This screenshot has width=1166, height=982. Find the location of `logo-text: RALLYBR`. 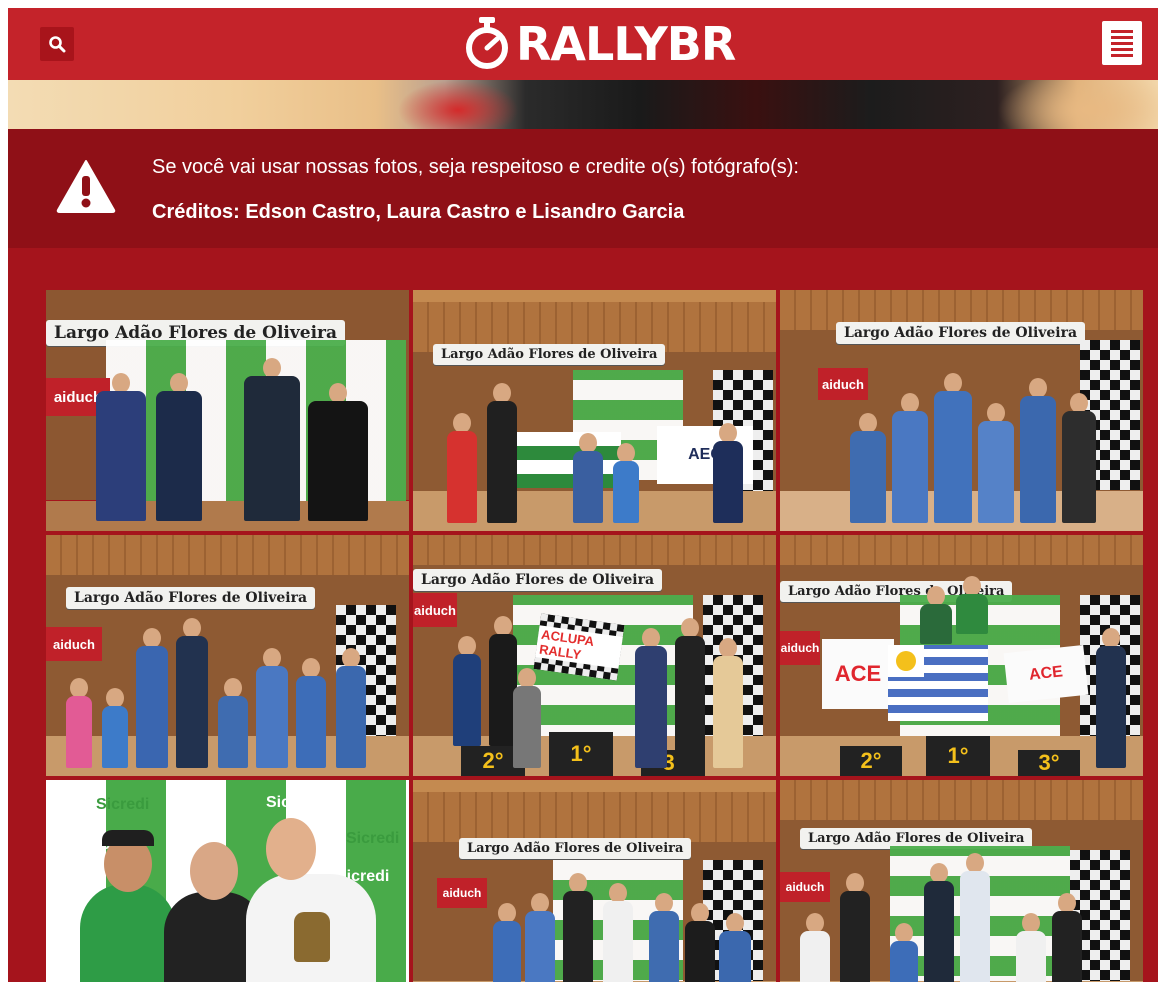

logo-text: RALLYBR is located at coordinates (626, 44).